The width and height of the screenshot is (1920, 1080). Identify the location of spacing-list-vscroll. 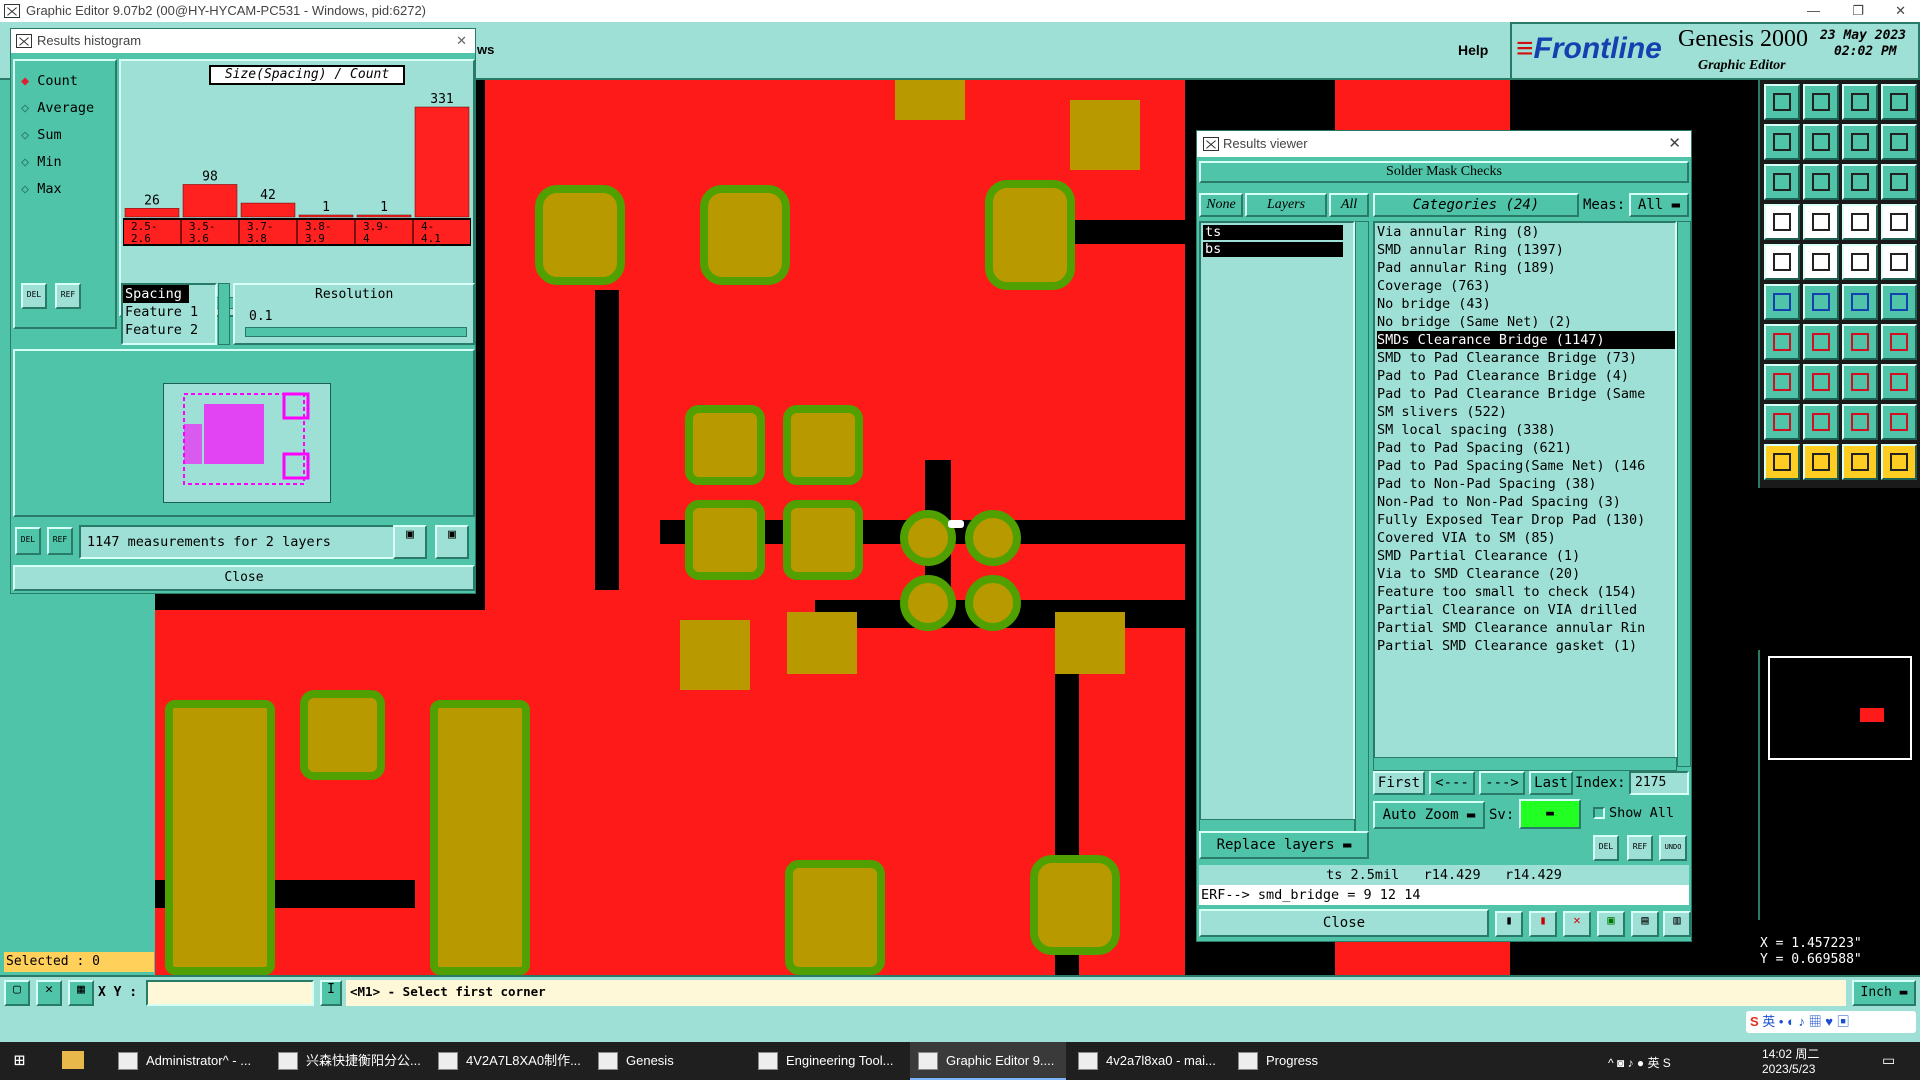
(224, 314).